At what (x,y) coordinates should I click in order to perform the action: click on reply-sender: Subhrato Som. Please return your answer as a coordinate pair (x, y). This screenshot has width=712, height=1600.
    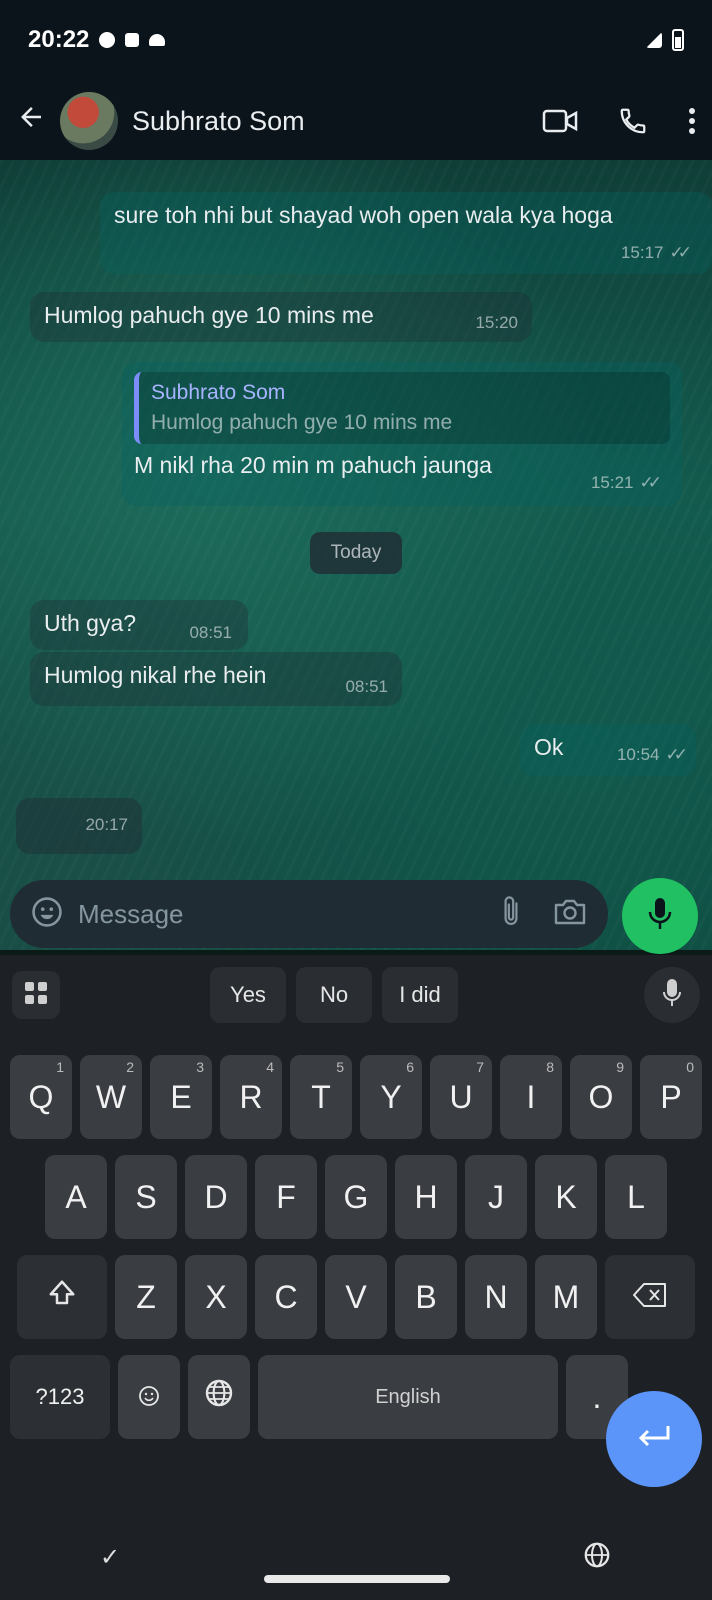
    Looking at the image, I should click on (218, 392).